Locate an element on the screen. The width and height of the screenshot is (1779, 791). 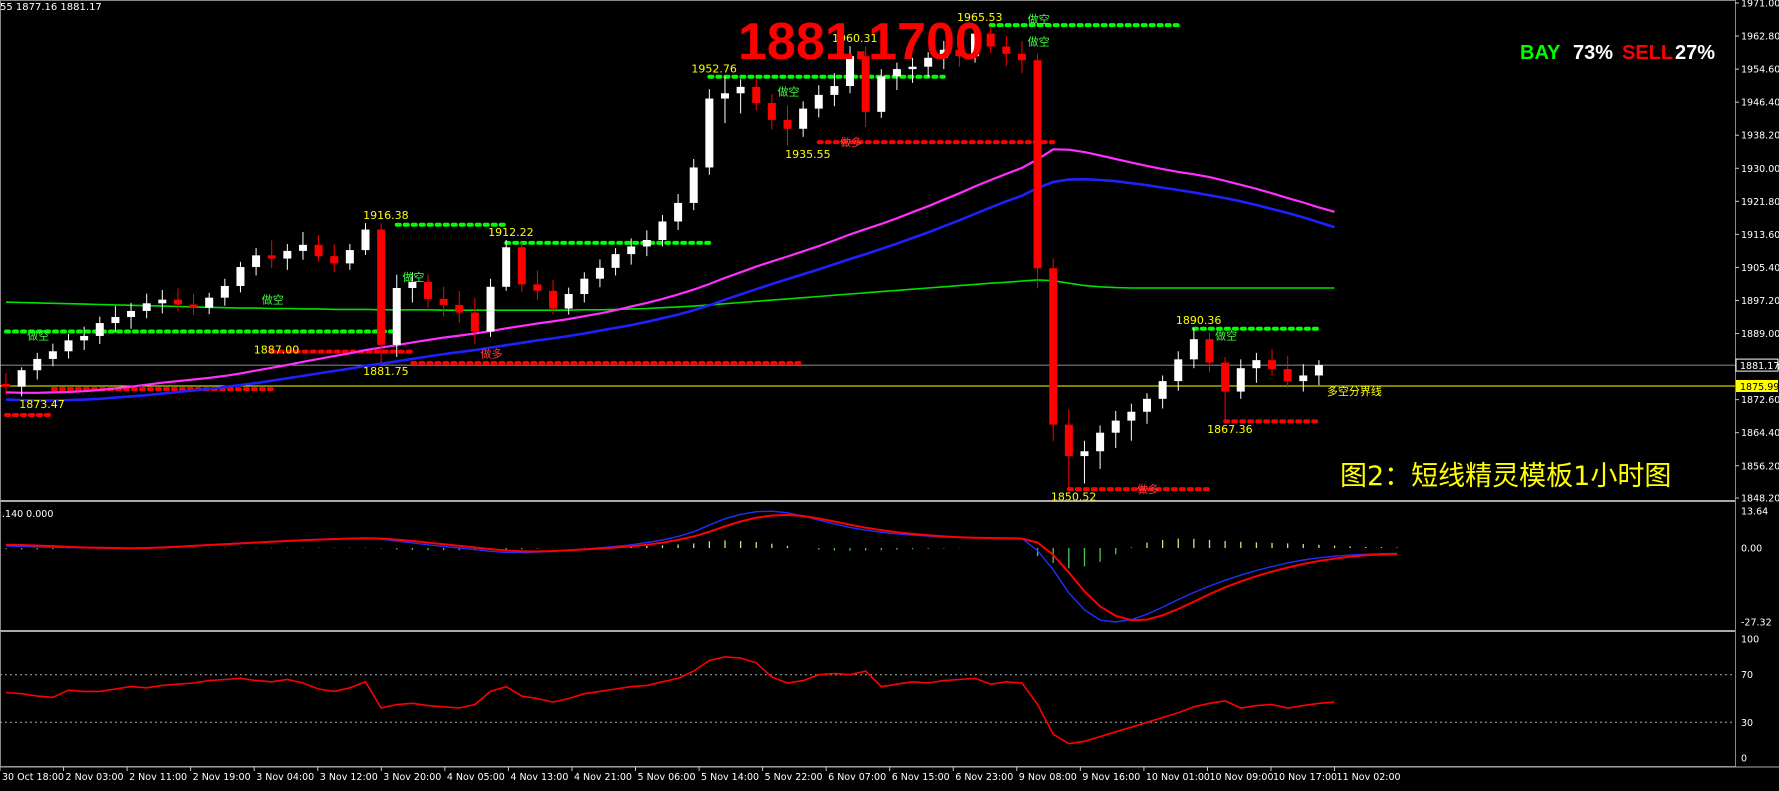
macd-line is located at coordinates (701, 566).